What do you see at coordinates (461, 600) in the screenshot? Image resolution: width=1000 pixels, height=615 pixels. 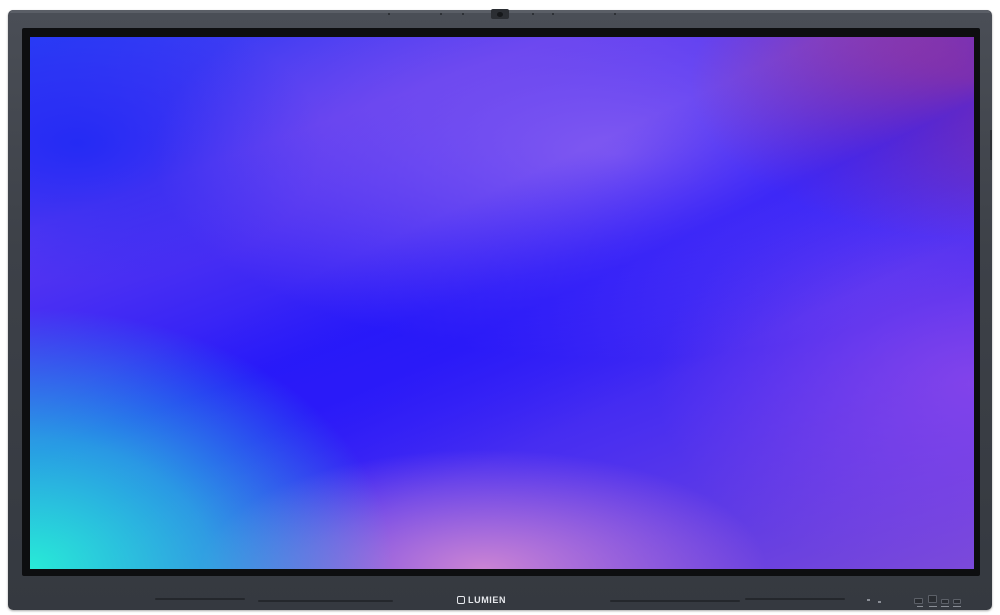 I see `lumien-logo-mark` at bounding box center [461, 600].